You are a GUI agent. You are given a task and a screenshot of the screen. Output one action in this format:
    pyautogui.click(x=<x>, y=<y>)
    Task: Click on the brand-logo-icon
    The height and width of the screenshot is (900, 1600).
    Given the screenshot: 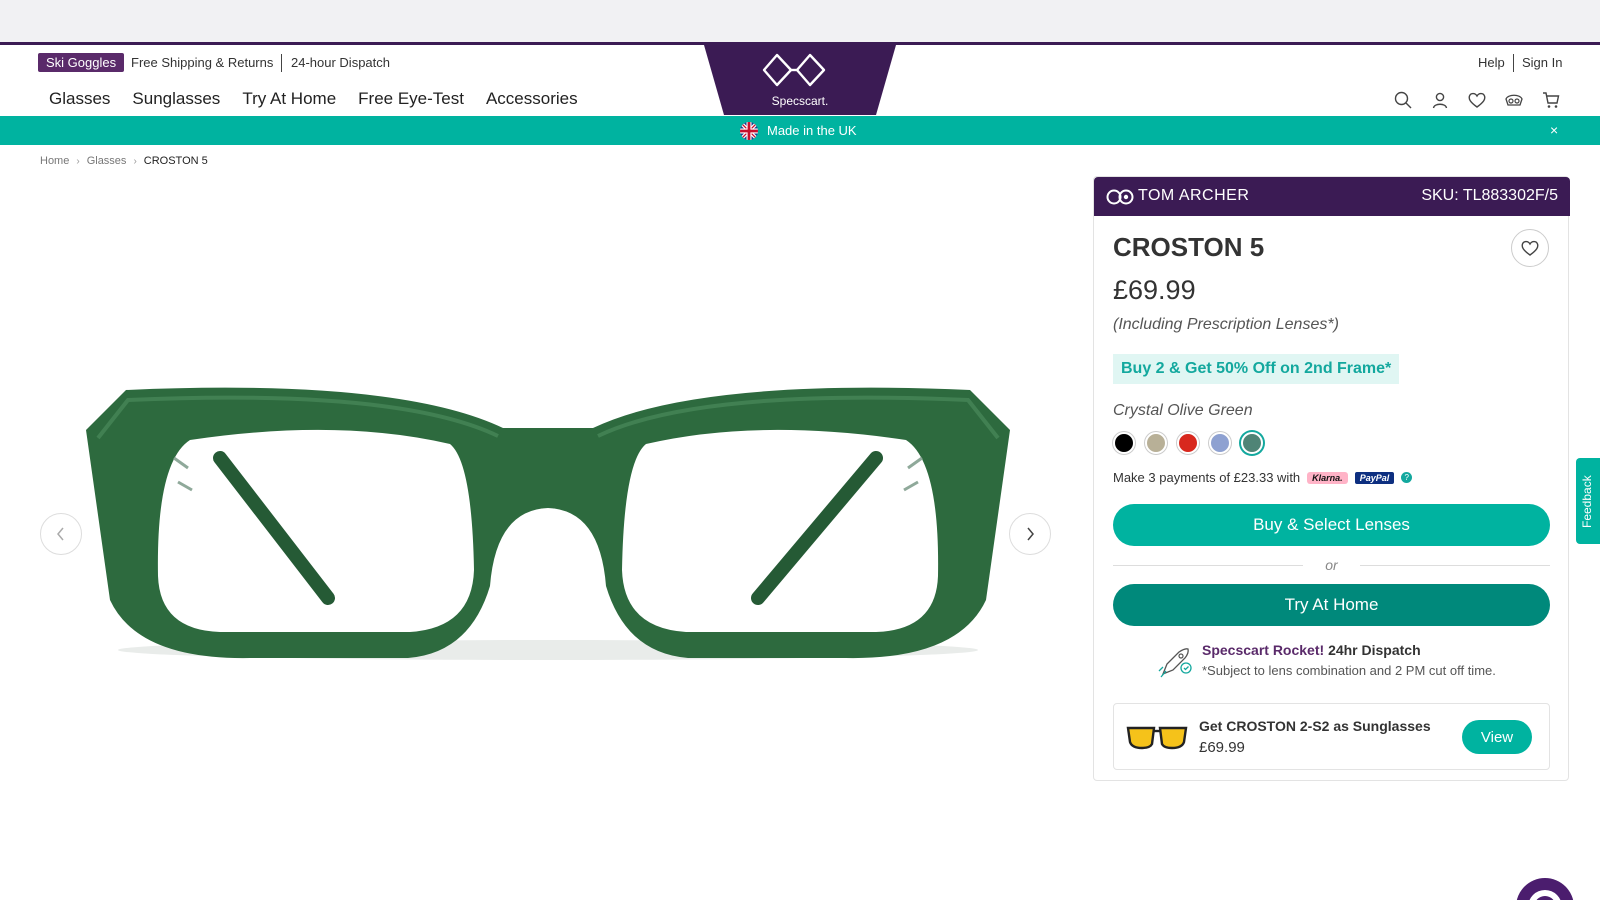 What is the action you would take?
    pyautogui.click(x=1120, y=197)
    